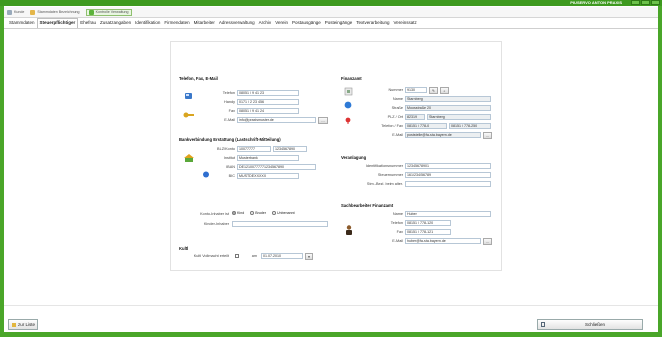 The height and width of the screenshot is (337, 662). What do you see at coordinates (229, 158) in the screenshot?
I see `institut-label: Institut` at bounding box center [229, 158].